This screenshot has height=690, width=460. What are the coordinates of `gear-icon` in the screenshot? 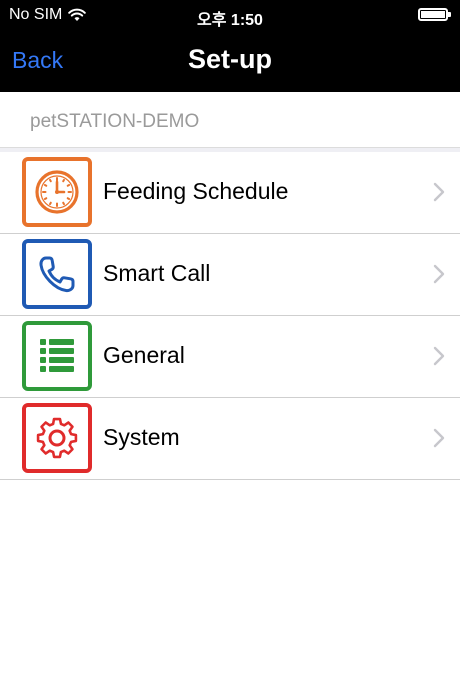 It's located at (57, 438).